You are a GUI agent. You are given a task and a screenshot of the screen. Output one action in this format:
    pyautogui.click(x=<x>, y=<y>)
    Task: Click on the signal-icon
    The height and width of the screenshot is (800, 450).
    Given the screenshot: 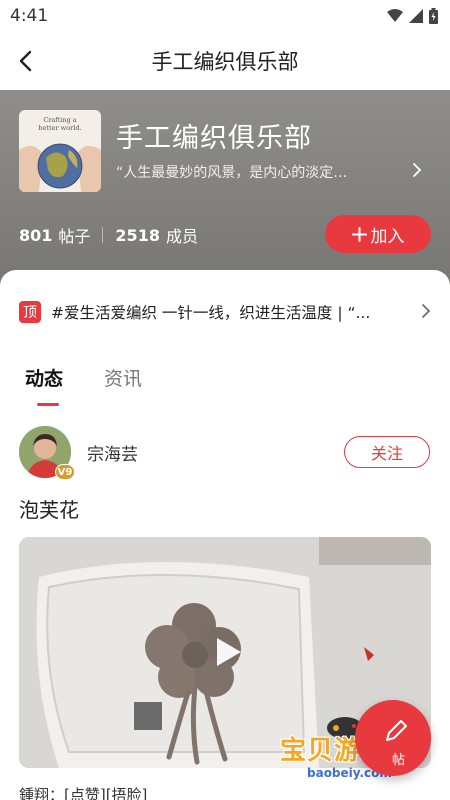 What is the action you would take?
    pyautogui.click(x=416, y=16)
    